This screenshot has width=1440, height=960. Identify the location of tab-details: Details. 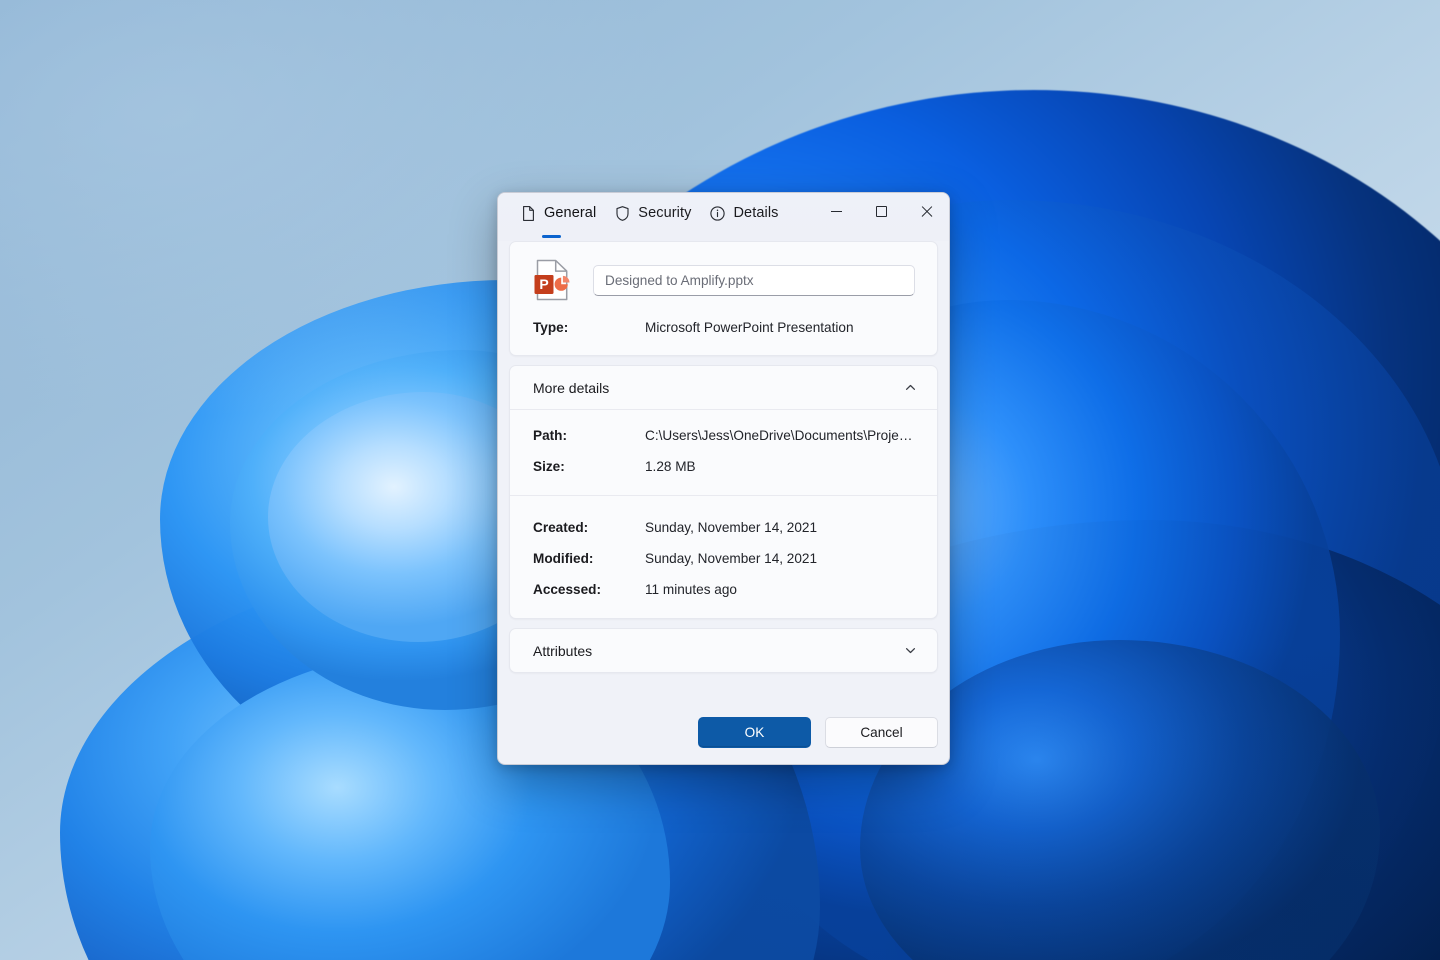
(744, 217).